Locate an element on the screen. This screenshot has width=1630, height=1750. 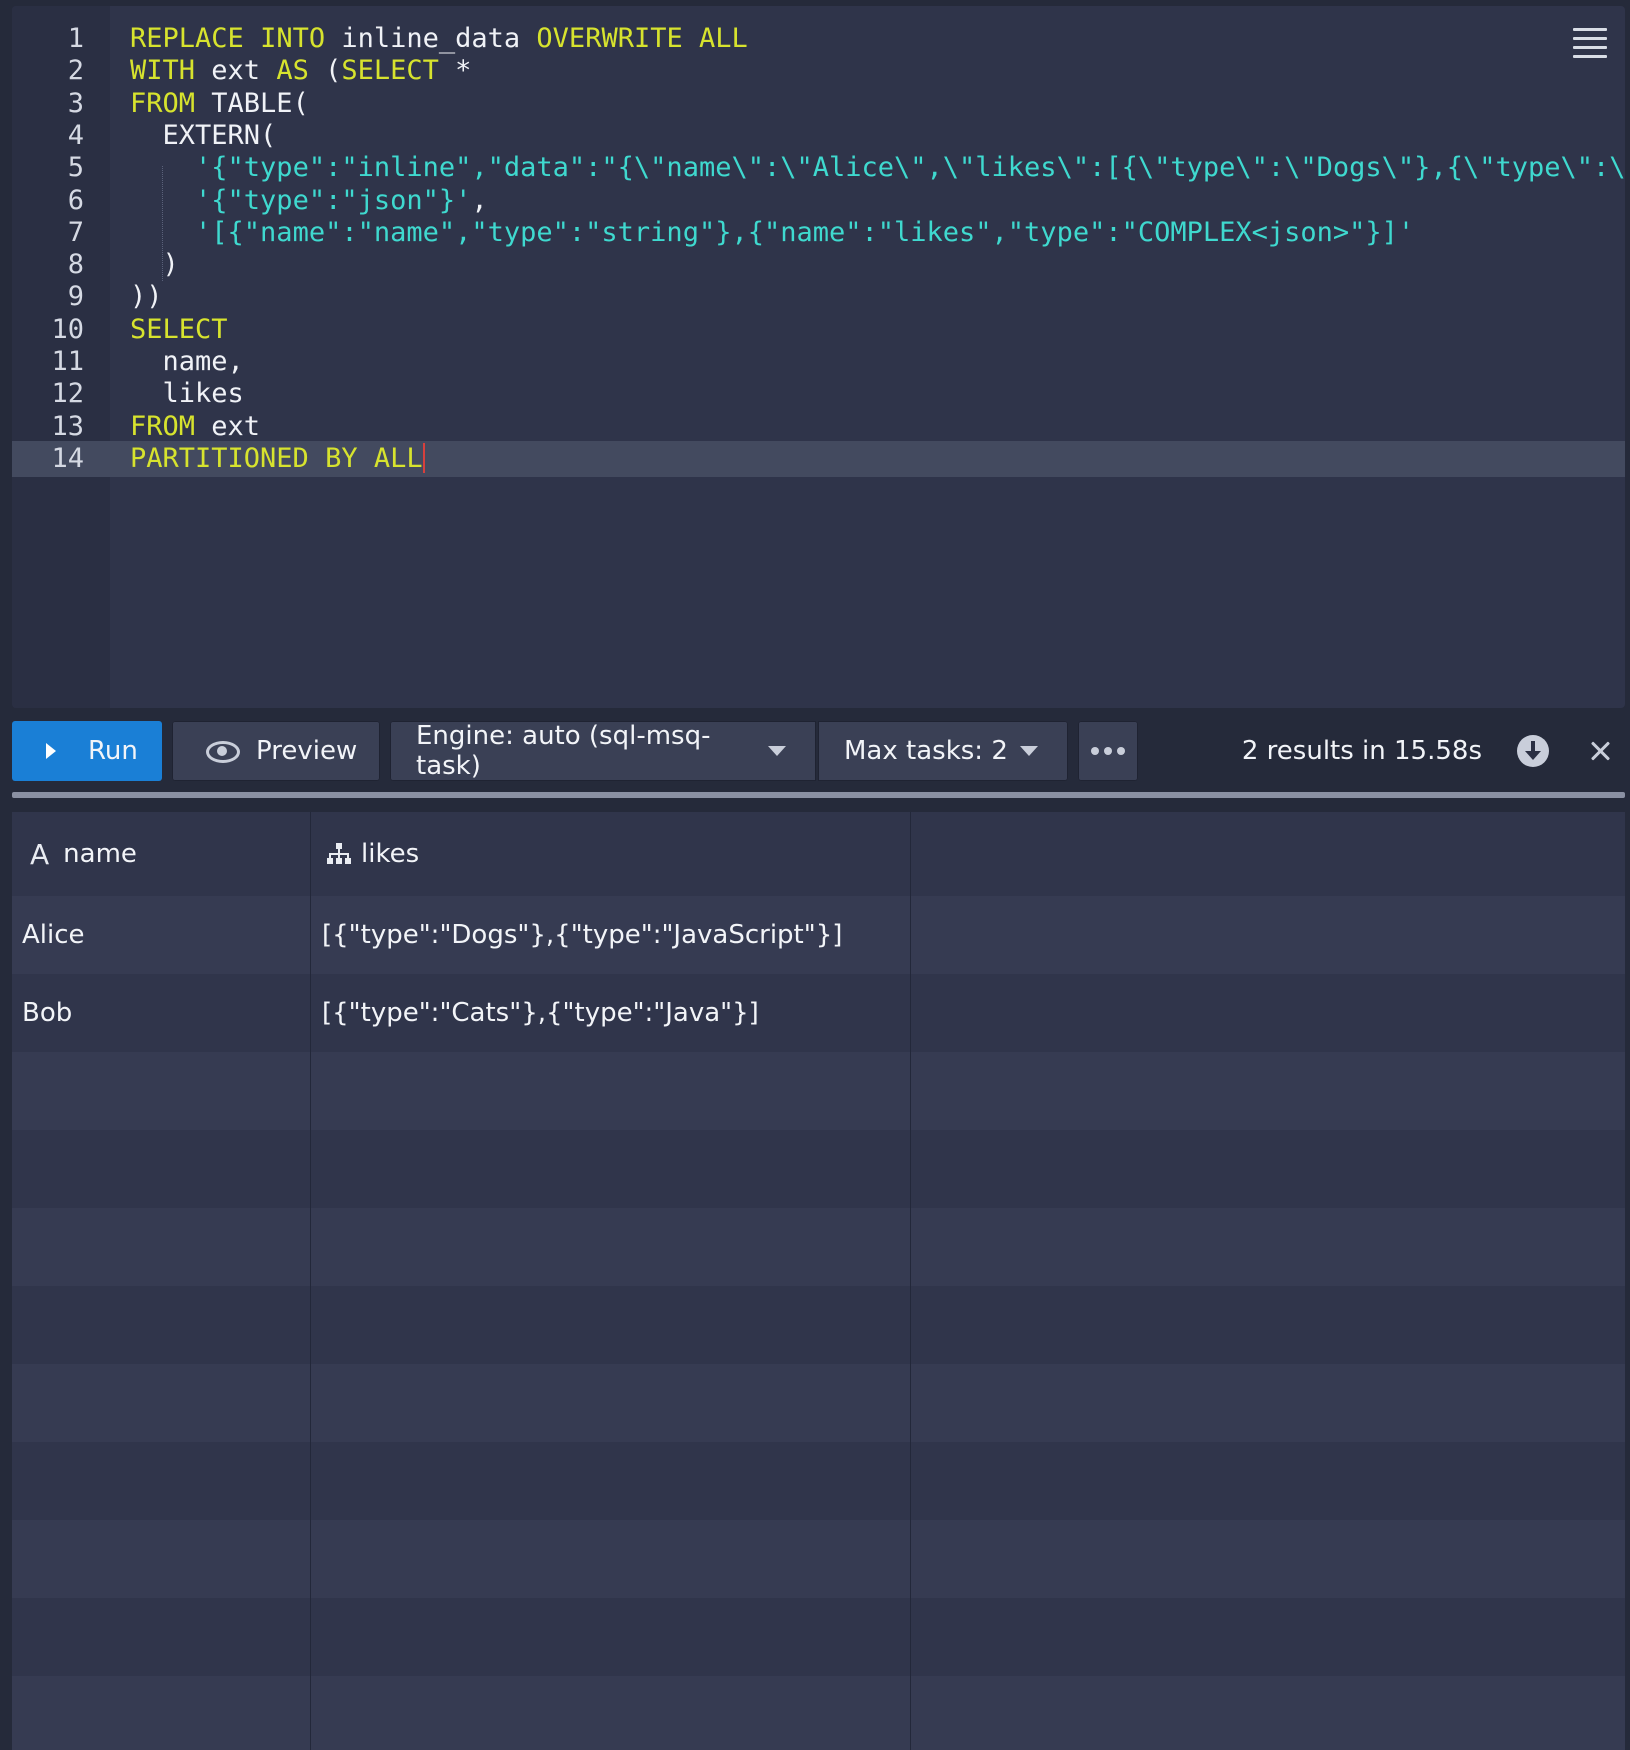
table-cell: Bob is located at coordinates (161, 1013).